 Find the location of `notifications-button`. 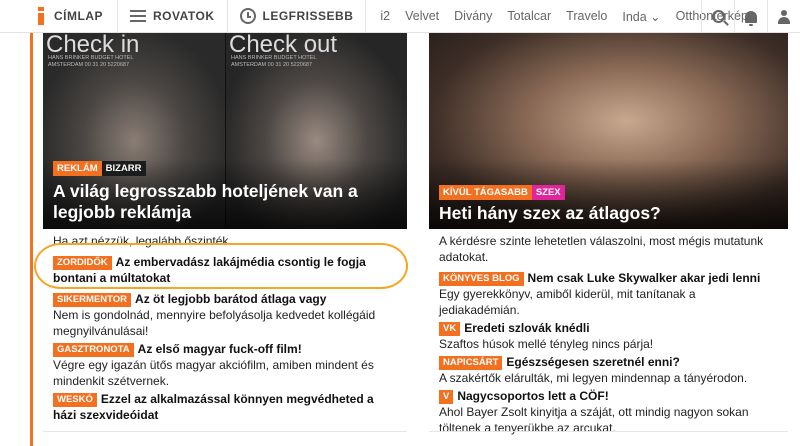

notifications-button is located at coordinates (750, 16).